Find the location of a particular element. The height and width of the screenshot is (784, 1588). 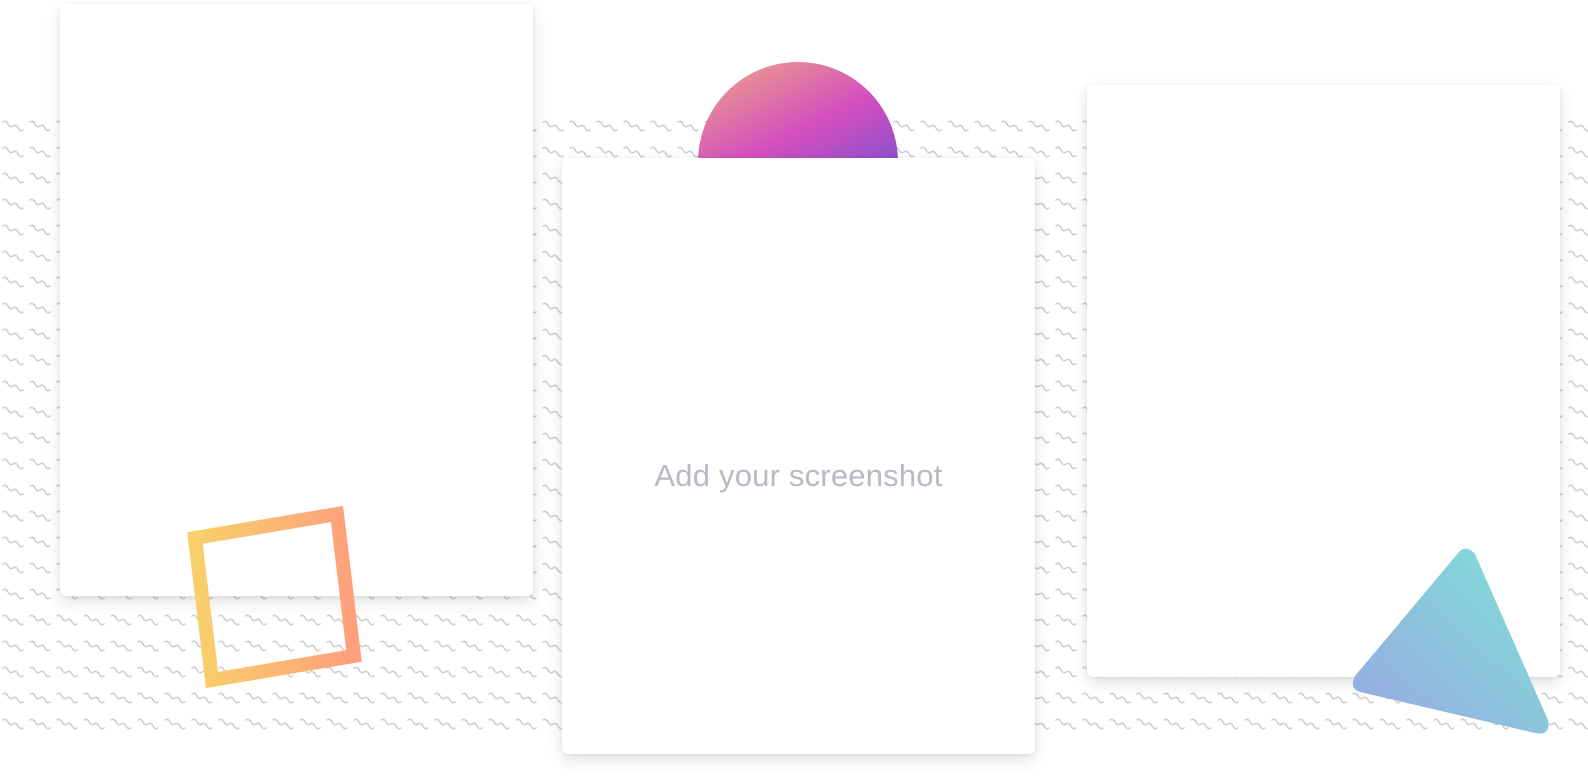

add-screenshot-placeholder: Add your screenshot is located at coordinates (798, 476).